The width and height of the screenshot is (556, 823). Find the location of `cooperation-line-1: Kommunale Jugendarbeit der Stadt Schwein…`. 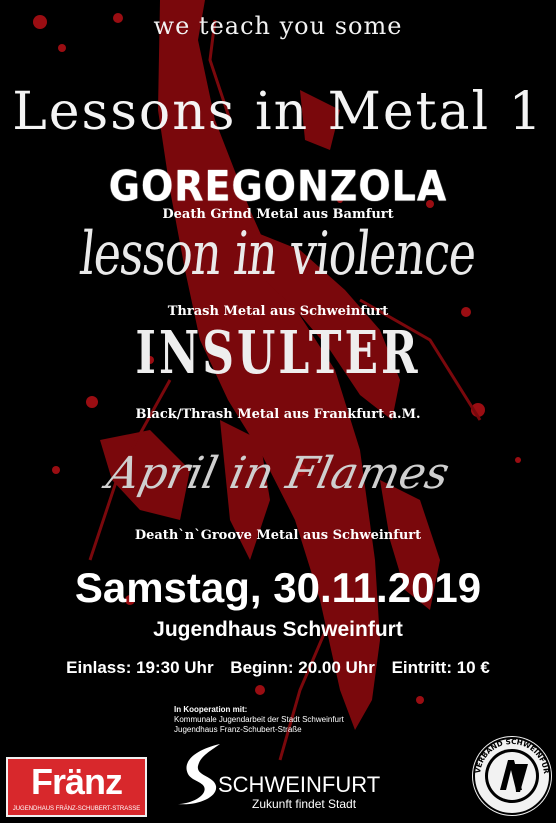

cooperation-line-1: Kommunale Jugendarbeit der Stadt Schwein… is located at coordinates (259, 719).